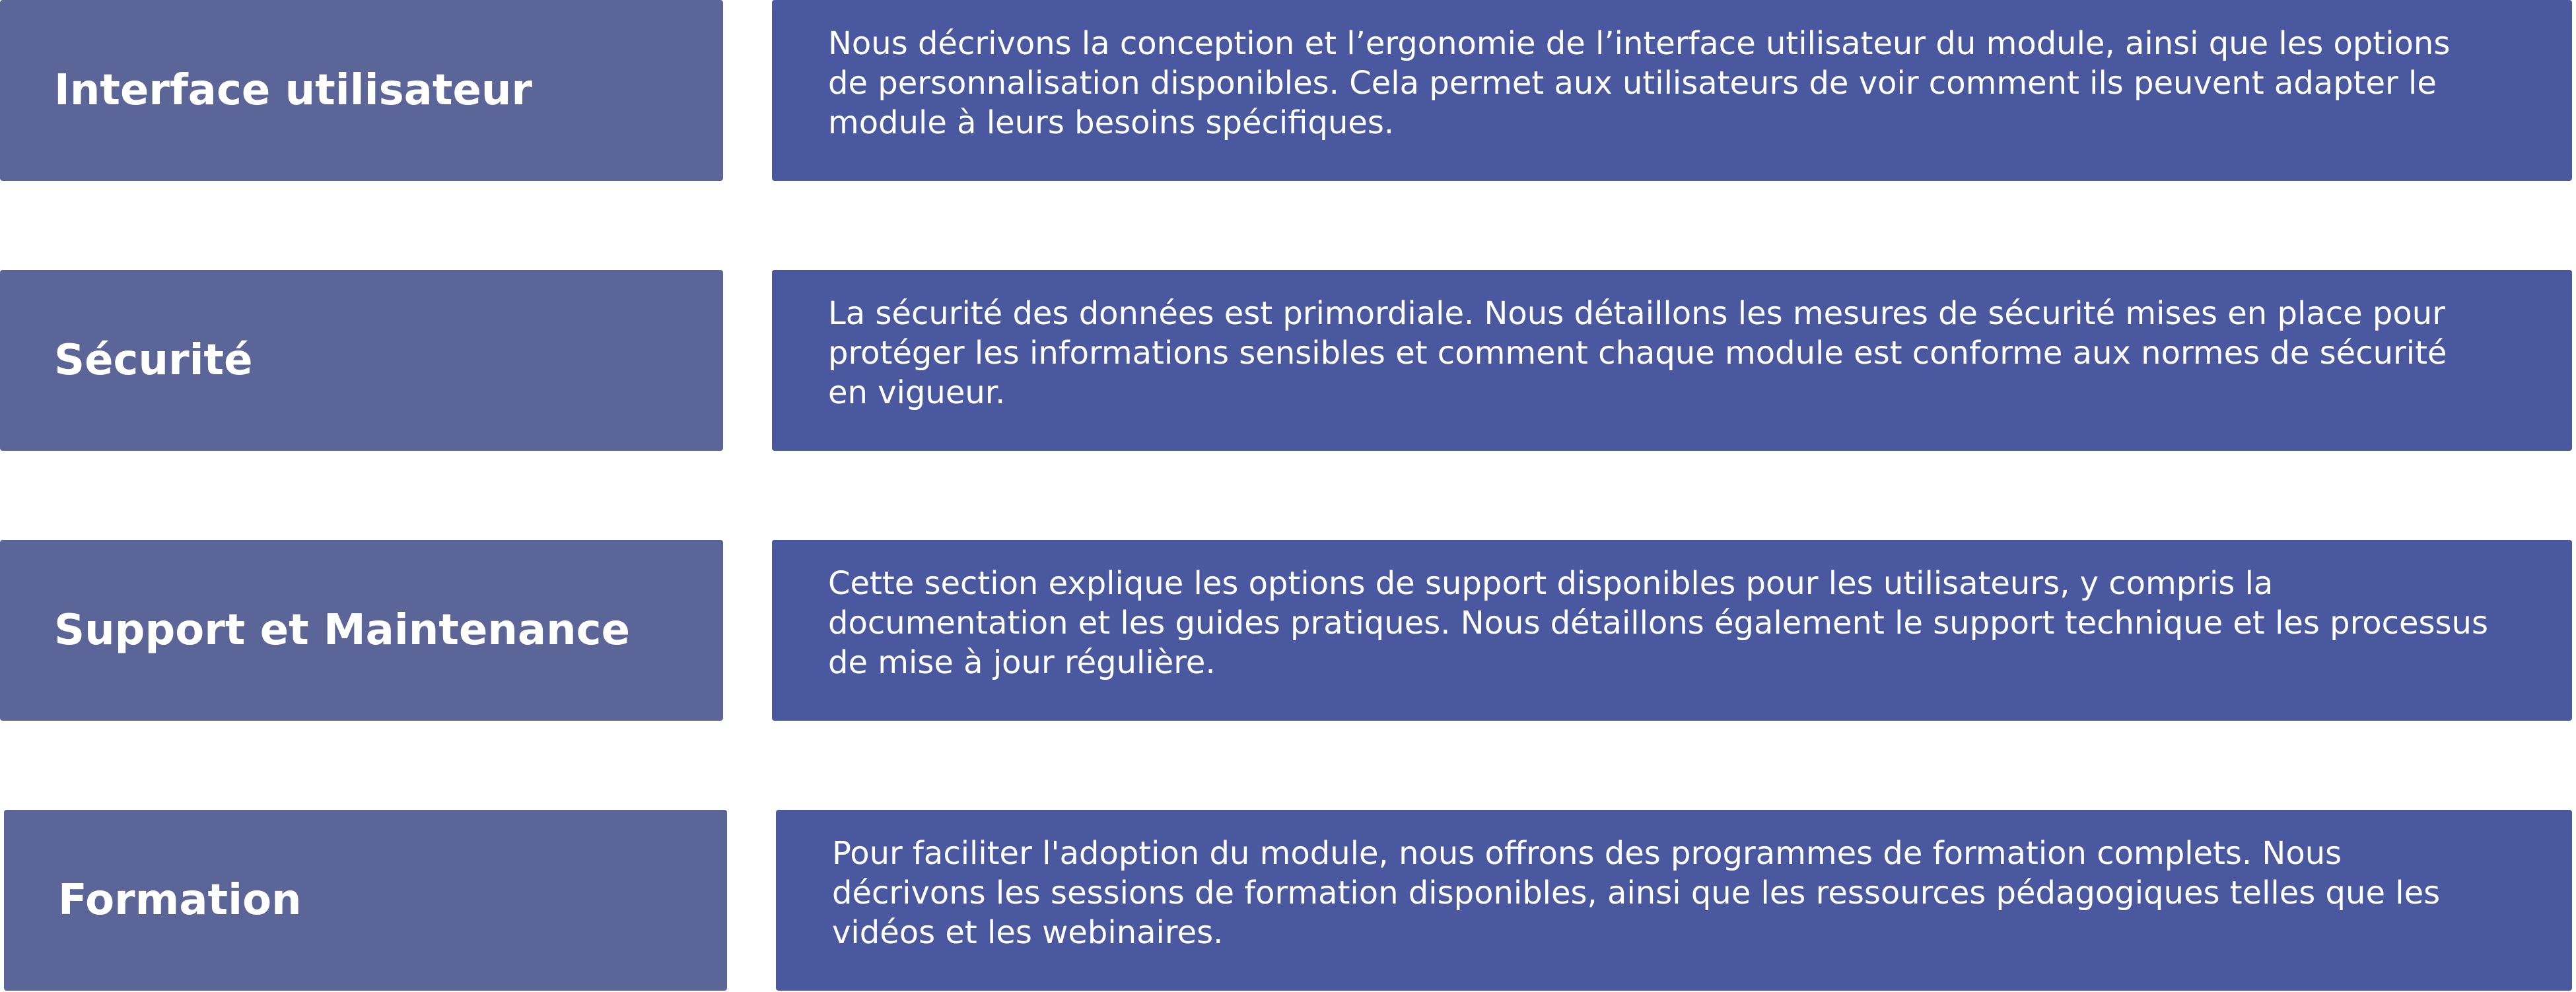  What do you see at coordinates (361, 361) in the screenshot?
I see `label-box: Sécurité` at bounding box center [361, 361].